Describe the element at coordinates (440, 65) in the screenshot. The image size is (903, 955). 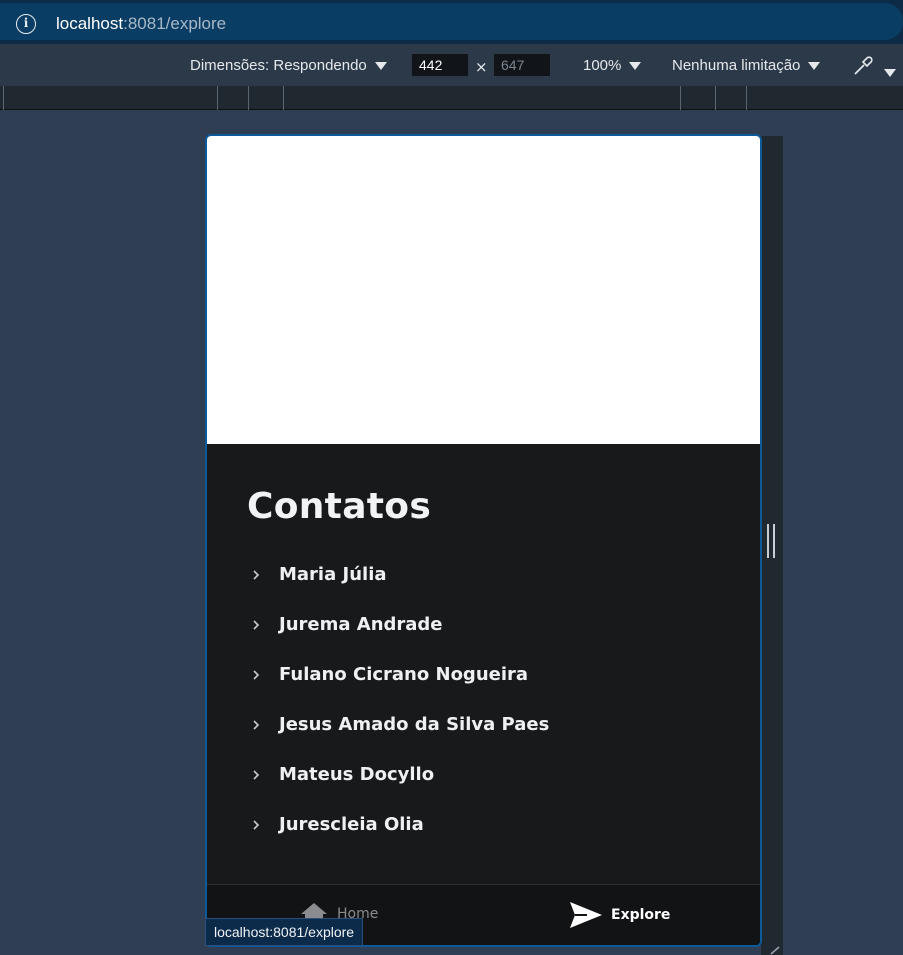
I see `width-input: 442` at that location.